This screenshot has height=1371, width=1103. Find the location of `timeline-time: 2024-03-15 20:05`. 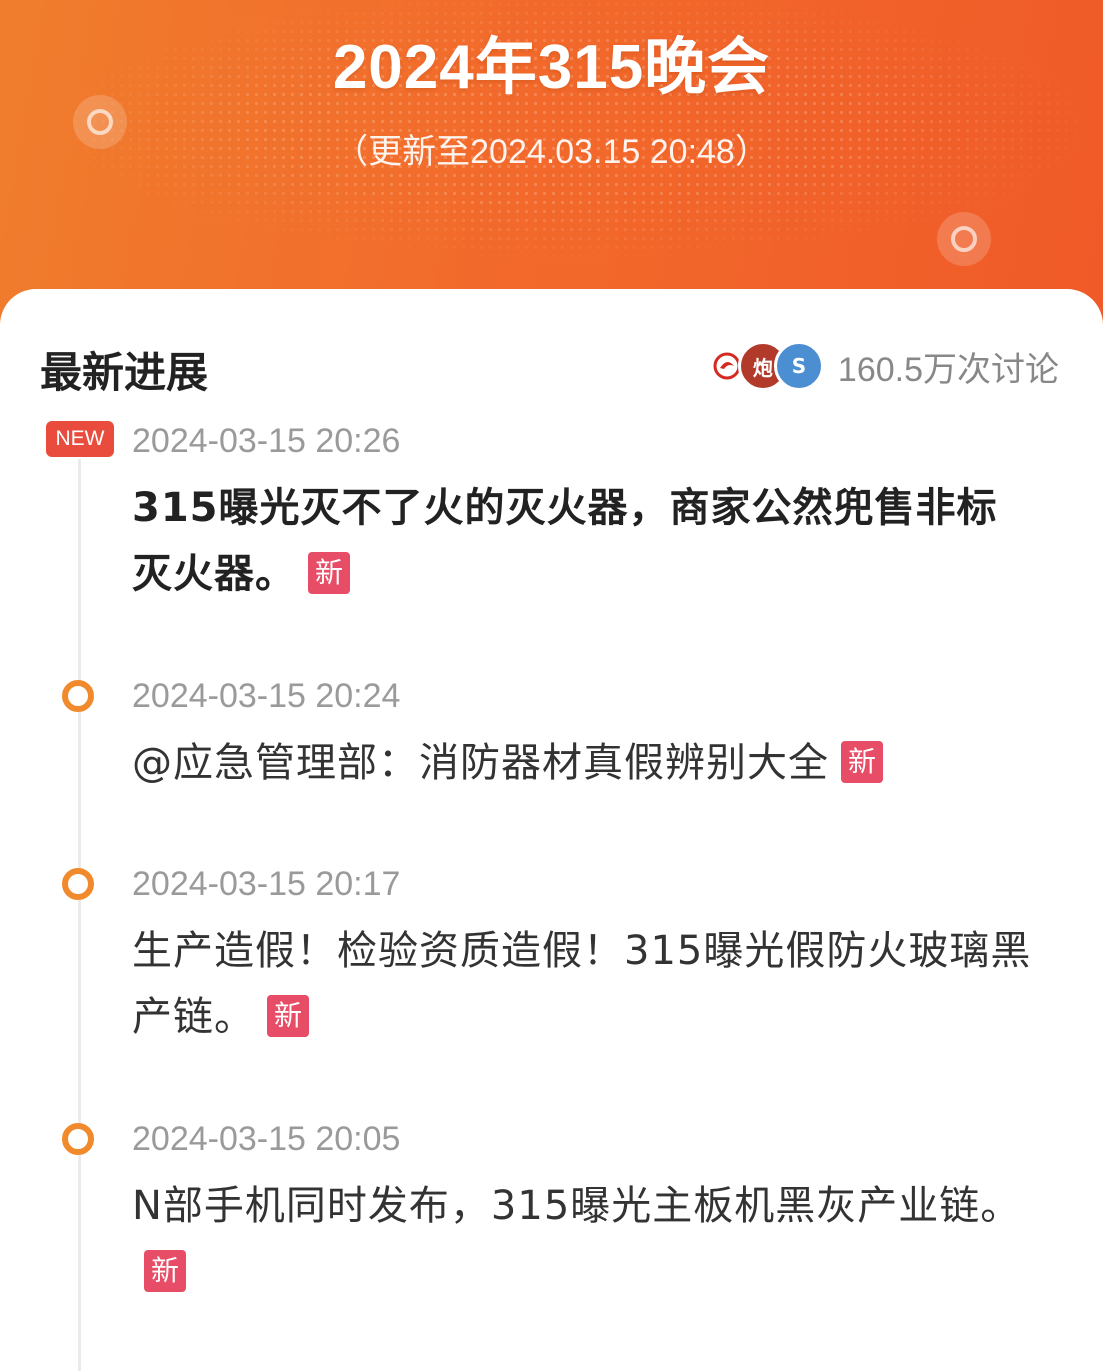

timeline-time: 2024-03-15 20:05 is located at coordinates (266, 1139).